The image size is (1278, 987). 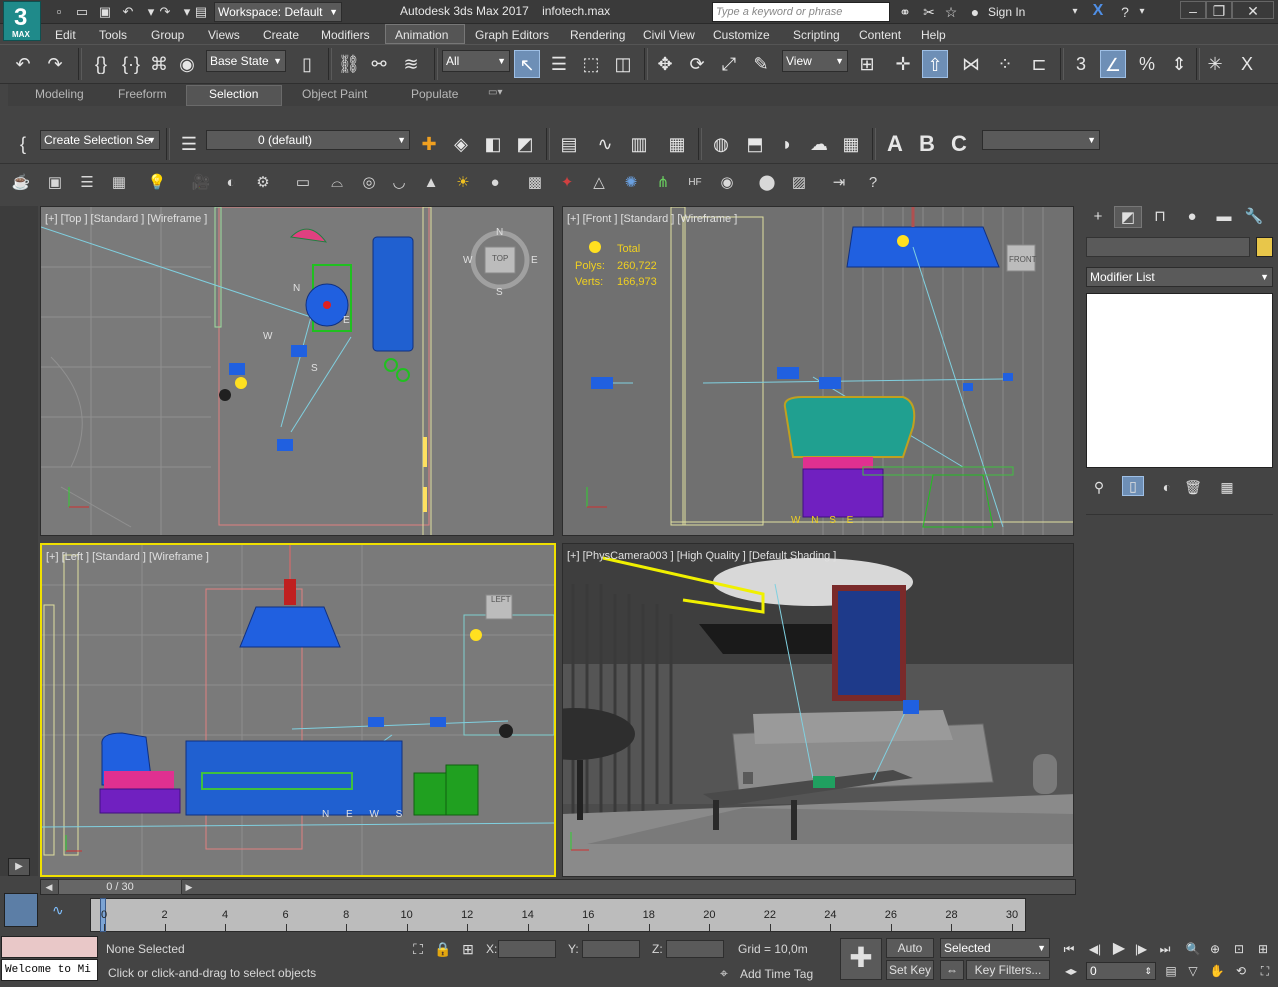 What do you see at coordinates (677, 144) in the screenshot?
I see `schematic-view-icon: ▦` at bounding box center [677, 144].